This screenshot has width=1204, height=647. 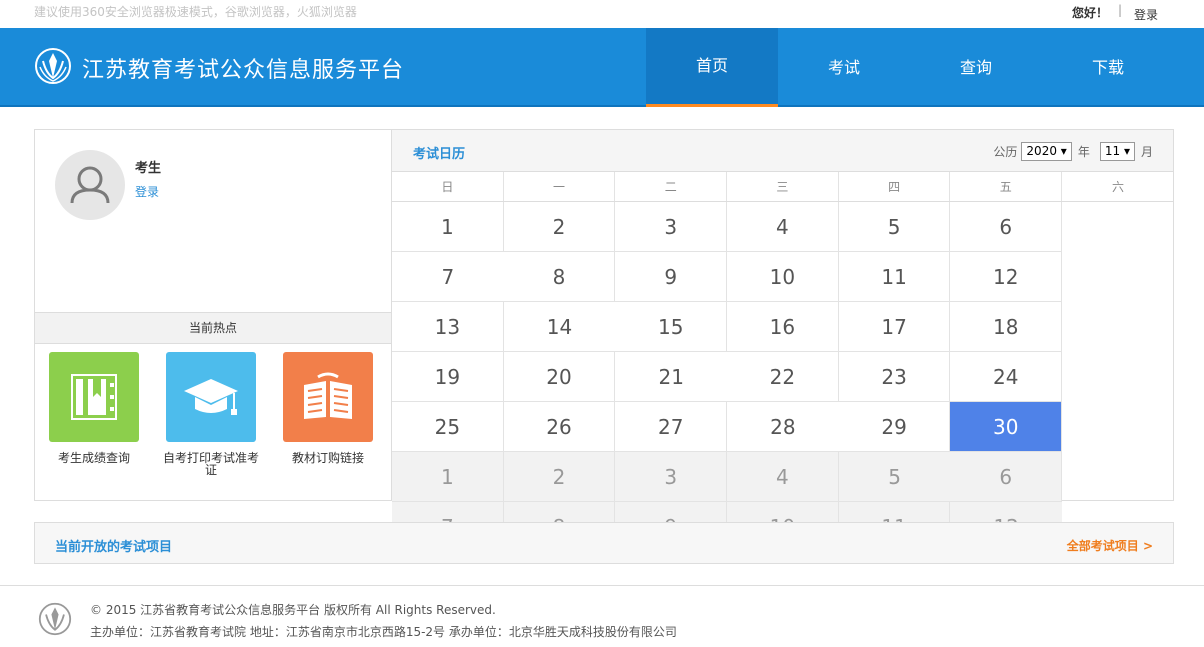 I want to click on calendar-title: 考试日历, so click(x=439, y=154).